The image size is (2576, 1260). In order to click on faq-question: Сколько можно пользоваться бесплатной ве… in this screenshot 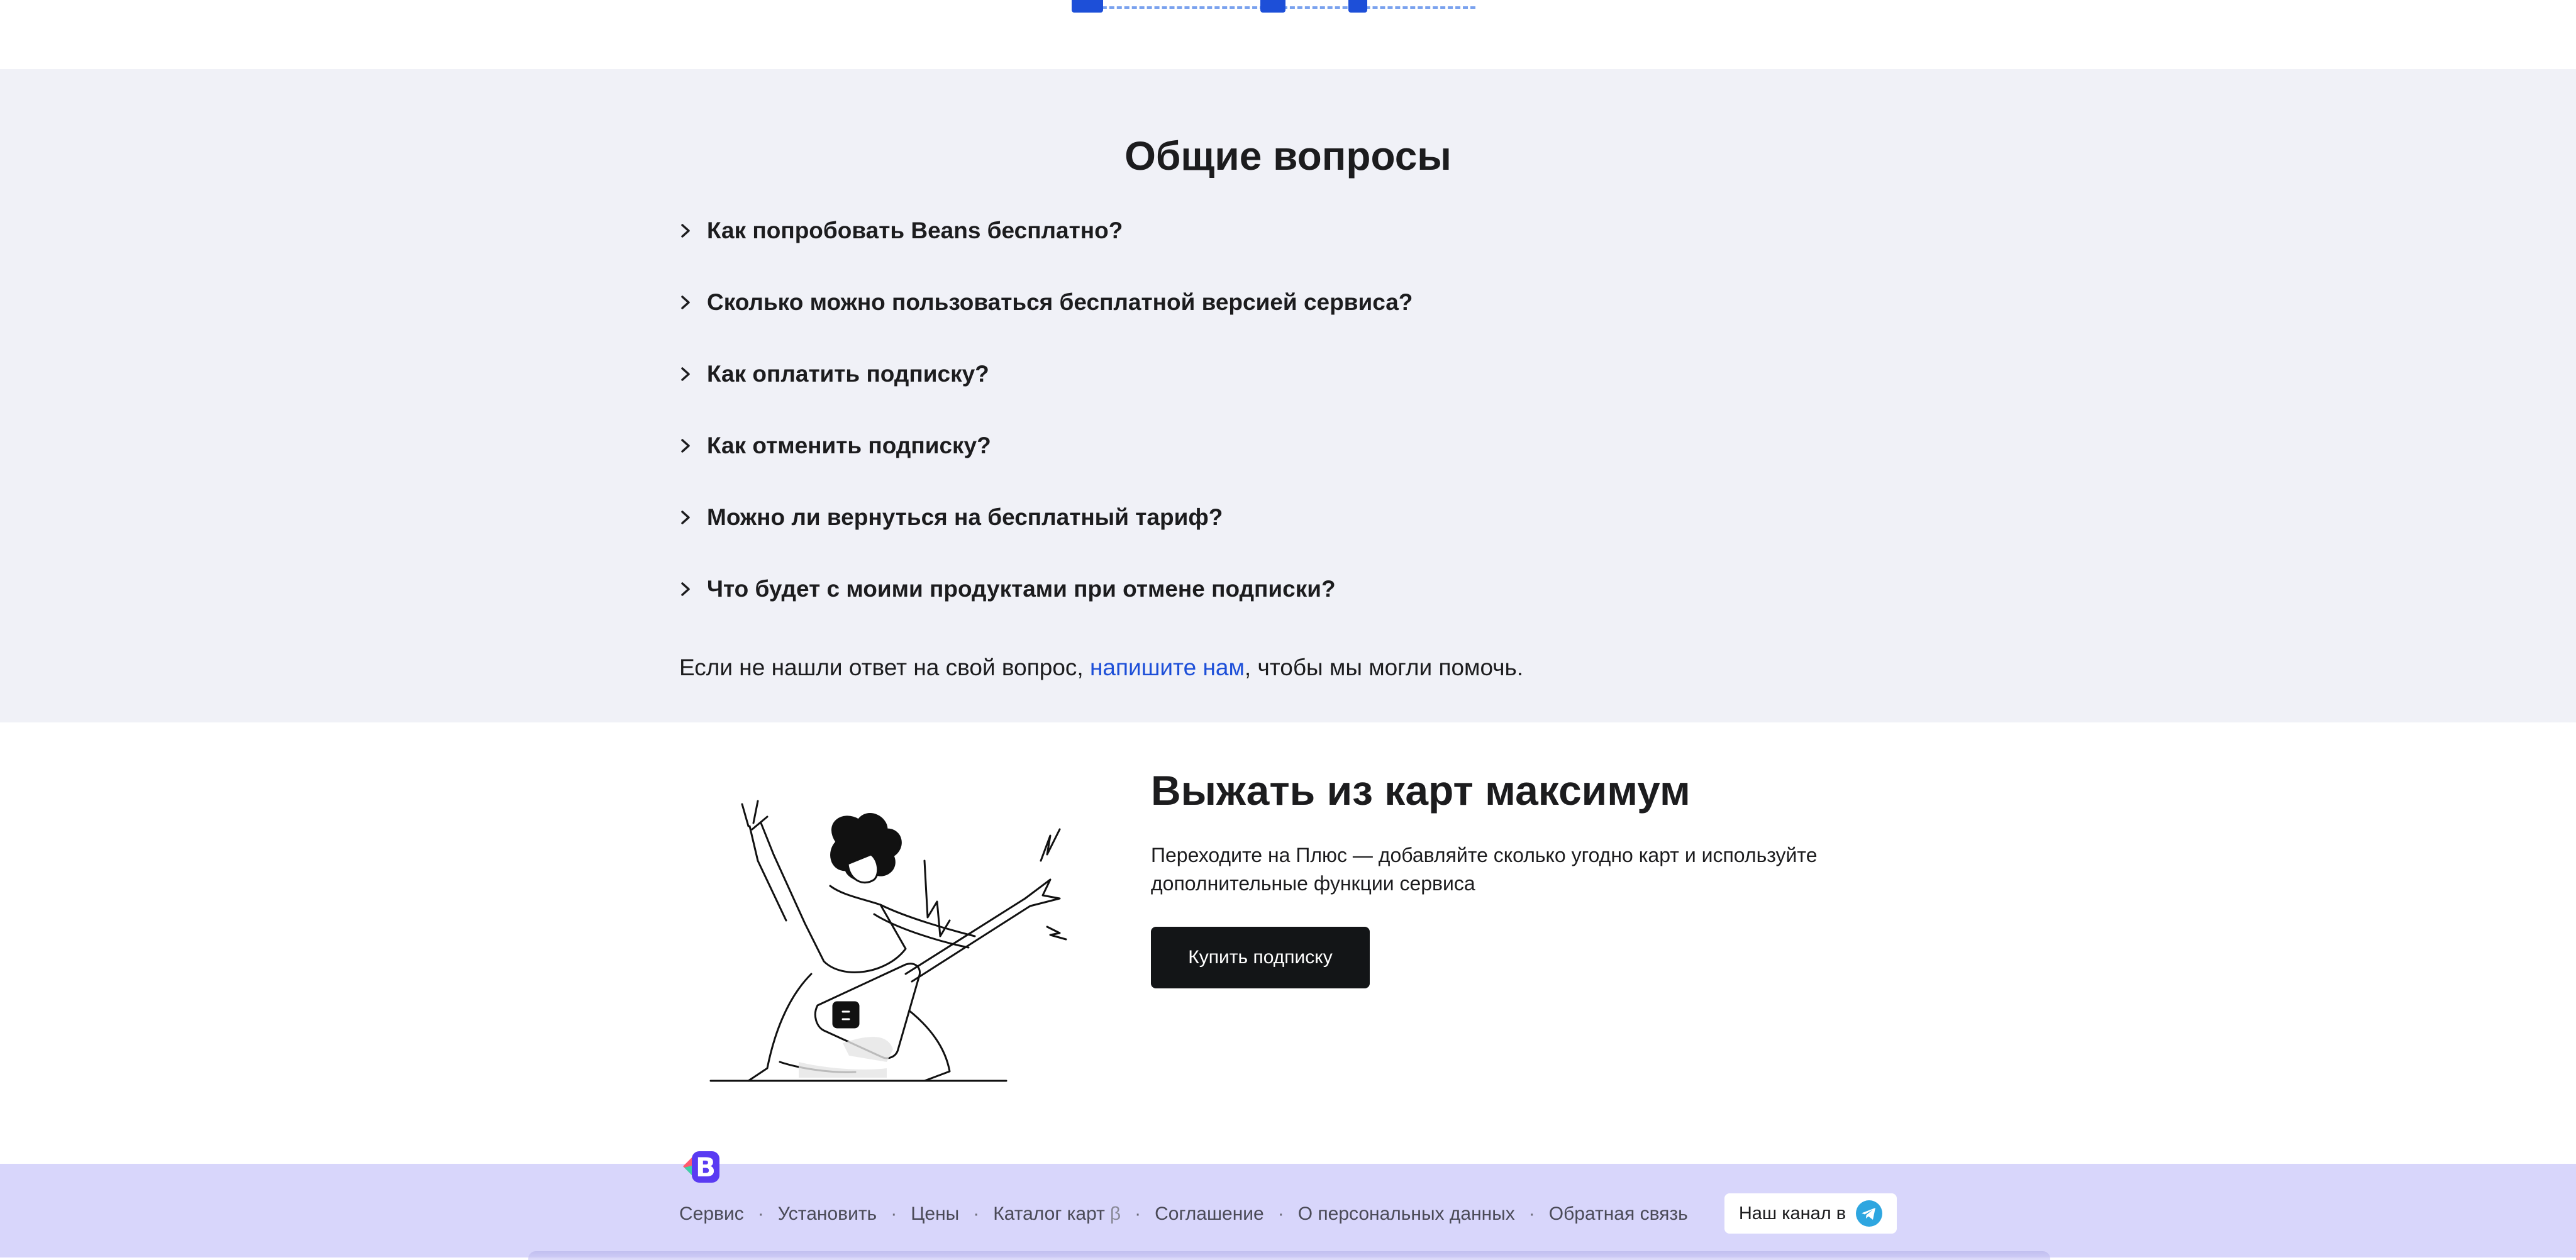, I will do `click(1060, 302)`.